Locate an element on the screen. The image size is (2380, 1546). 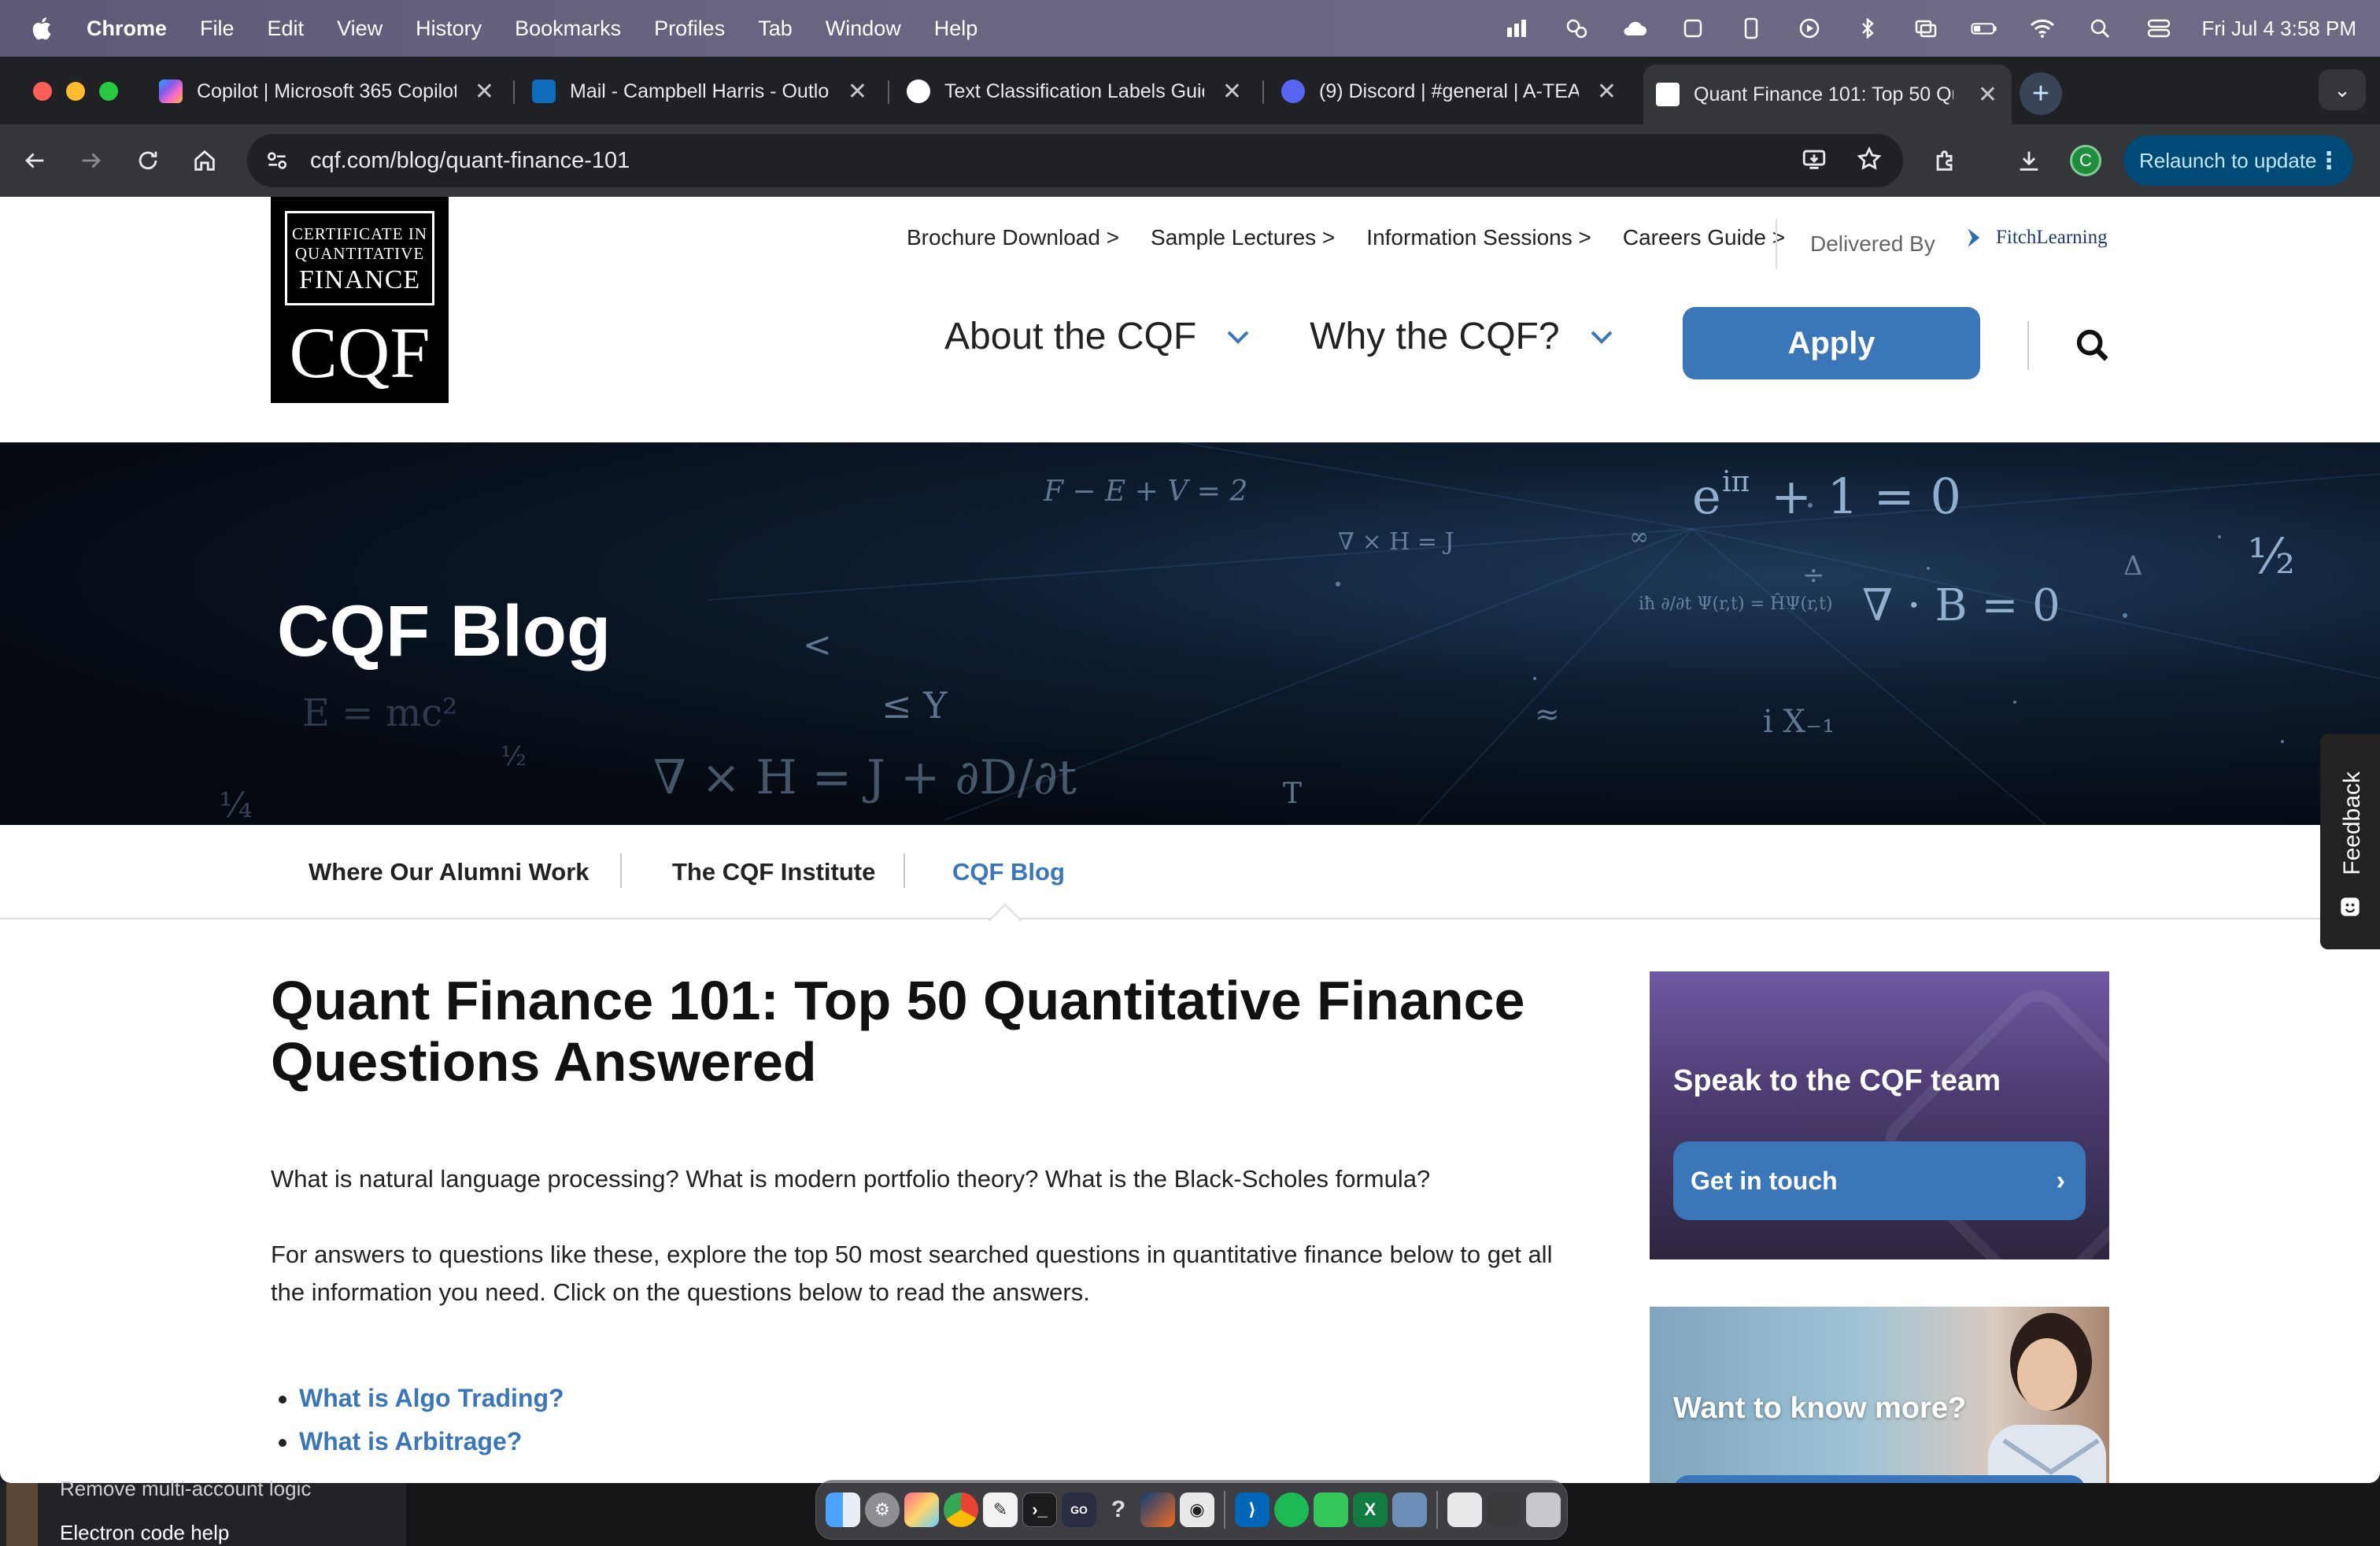
relaunch-update-button: Relaunch to update ⋮ is located at coordinates (2238, 160).